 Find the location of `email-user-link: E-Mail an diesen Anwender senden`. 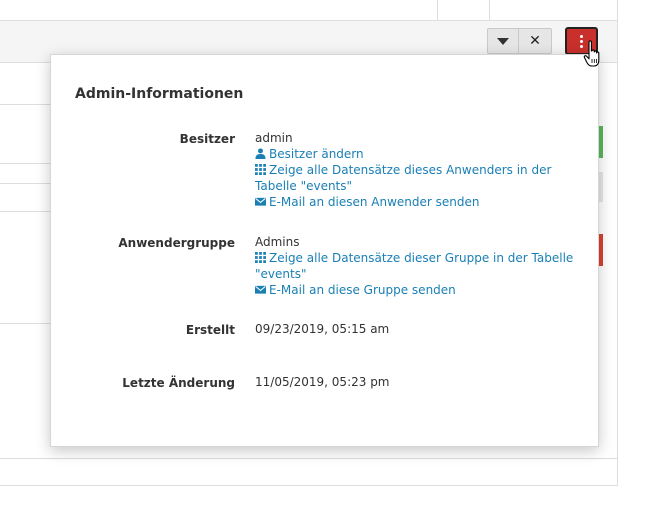

email-user-link: E-Mail an diesen Anwender senden is located at coordinates (415, 202).